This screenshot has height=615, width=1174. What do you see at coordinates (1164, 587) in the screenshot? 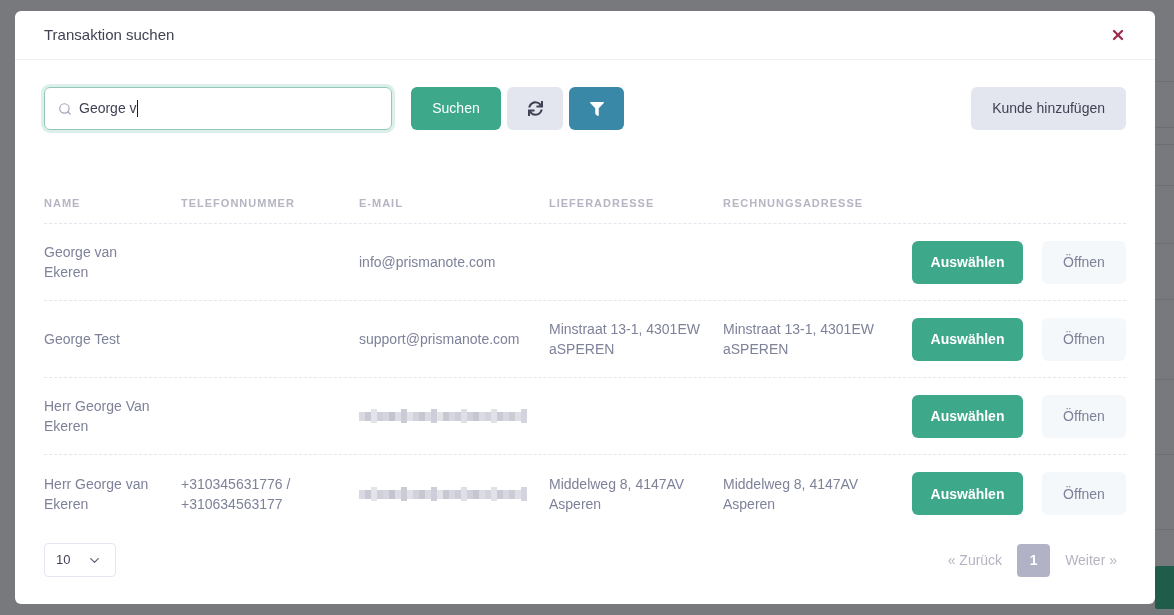
I see `background-bar` at bounding box center [1164, 587].